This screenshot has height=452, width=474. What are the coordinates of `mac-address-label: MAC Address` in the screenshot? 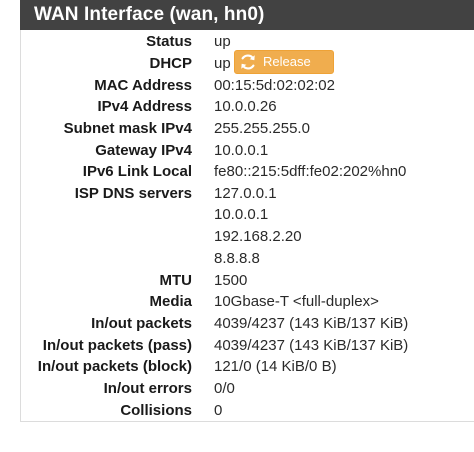 It's located at (143, 85).